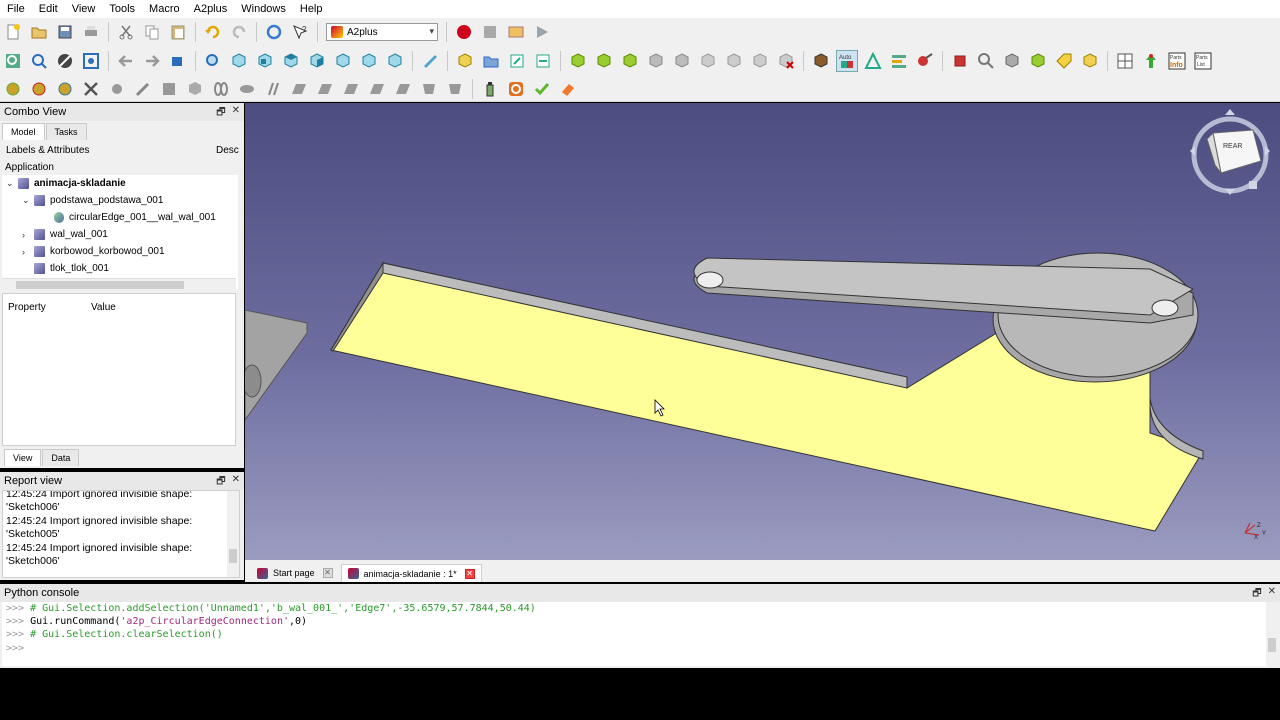  What do you see at coordinates (490, 32) in the screenshot?
I see `macro-stop-icon` at bounding box center [490, 32].